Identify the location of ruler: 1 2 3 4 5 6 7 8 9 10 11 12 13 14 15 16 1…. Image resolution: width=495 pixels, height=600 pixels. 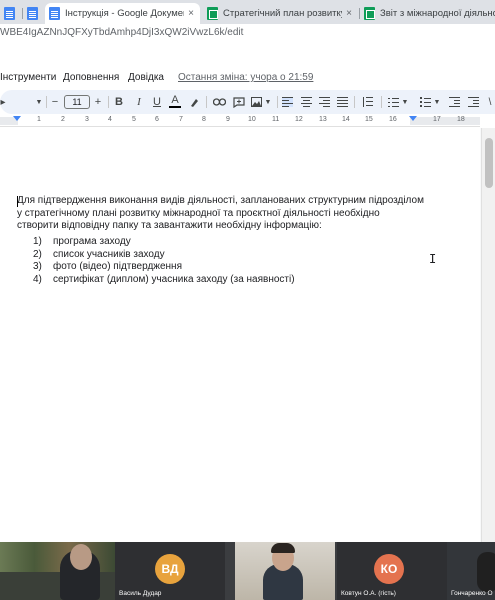
(240, 121).